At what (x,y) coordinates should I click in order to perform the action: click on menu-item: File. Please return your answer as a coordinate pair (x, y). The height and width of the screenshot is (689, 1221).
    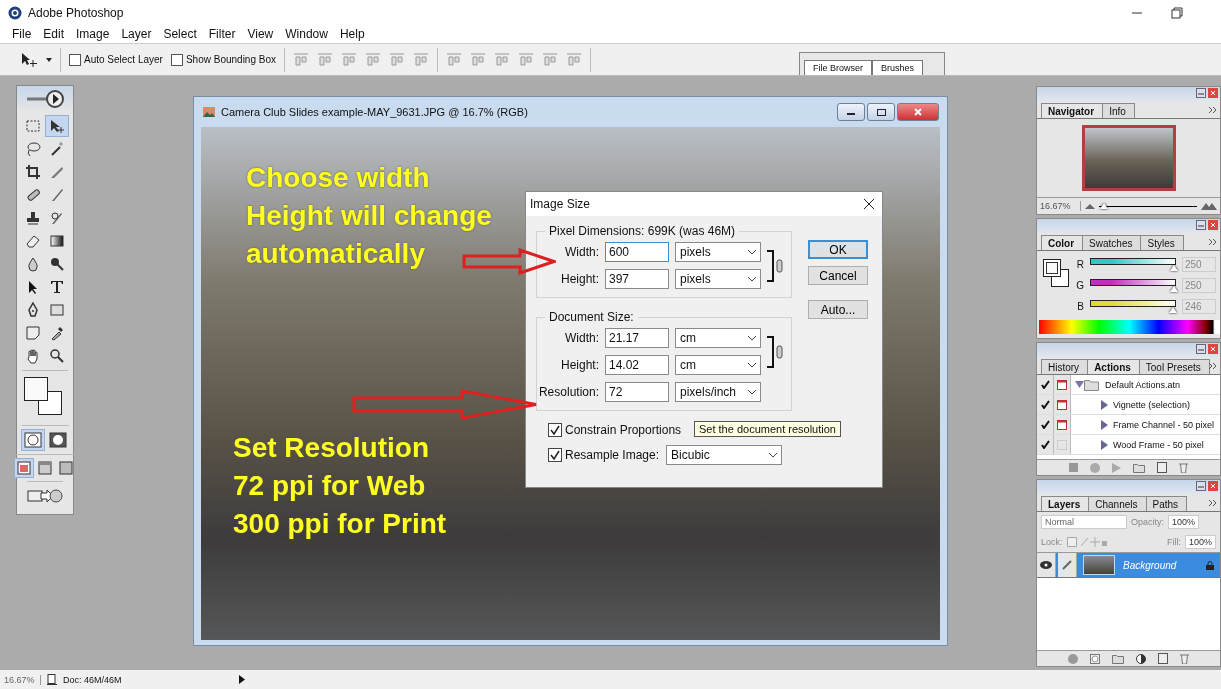
    Looking at the image, I should click on (22, 34).